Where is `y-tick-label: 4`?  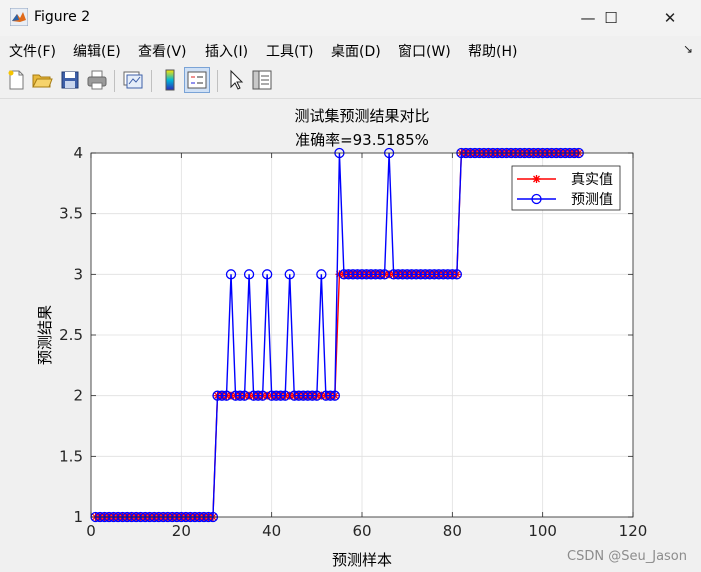 y-tick-label: 4 is located at coordinates (78, 153).